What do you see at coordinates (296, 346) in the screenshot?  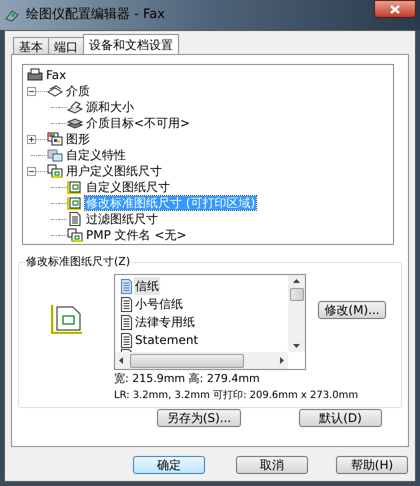 I see `scroll-down-icon` at bounding box center [296, 346].